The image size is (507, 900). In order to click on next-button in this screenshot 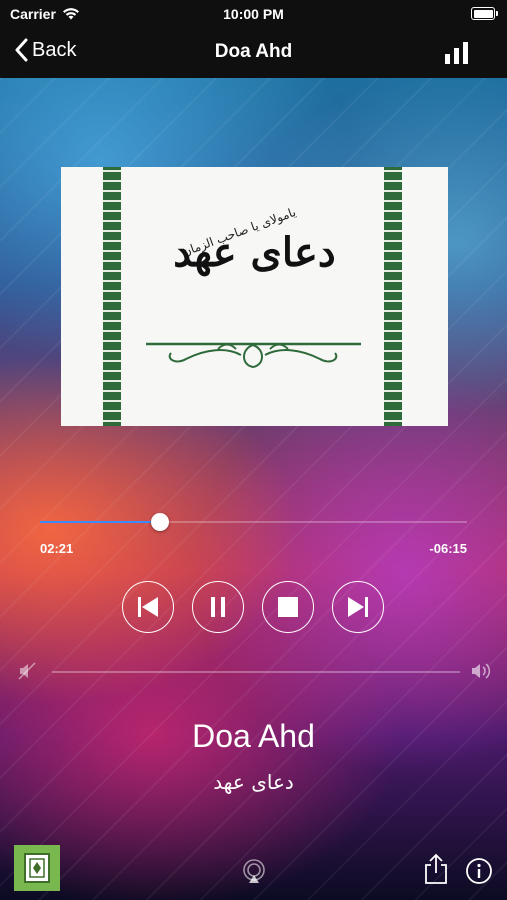, I will do `click(358, 607)`.